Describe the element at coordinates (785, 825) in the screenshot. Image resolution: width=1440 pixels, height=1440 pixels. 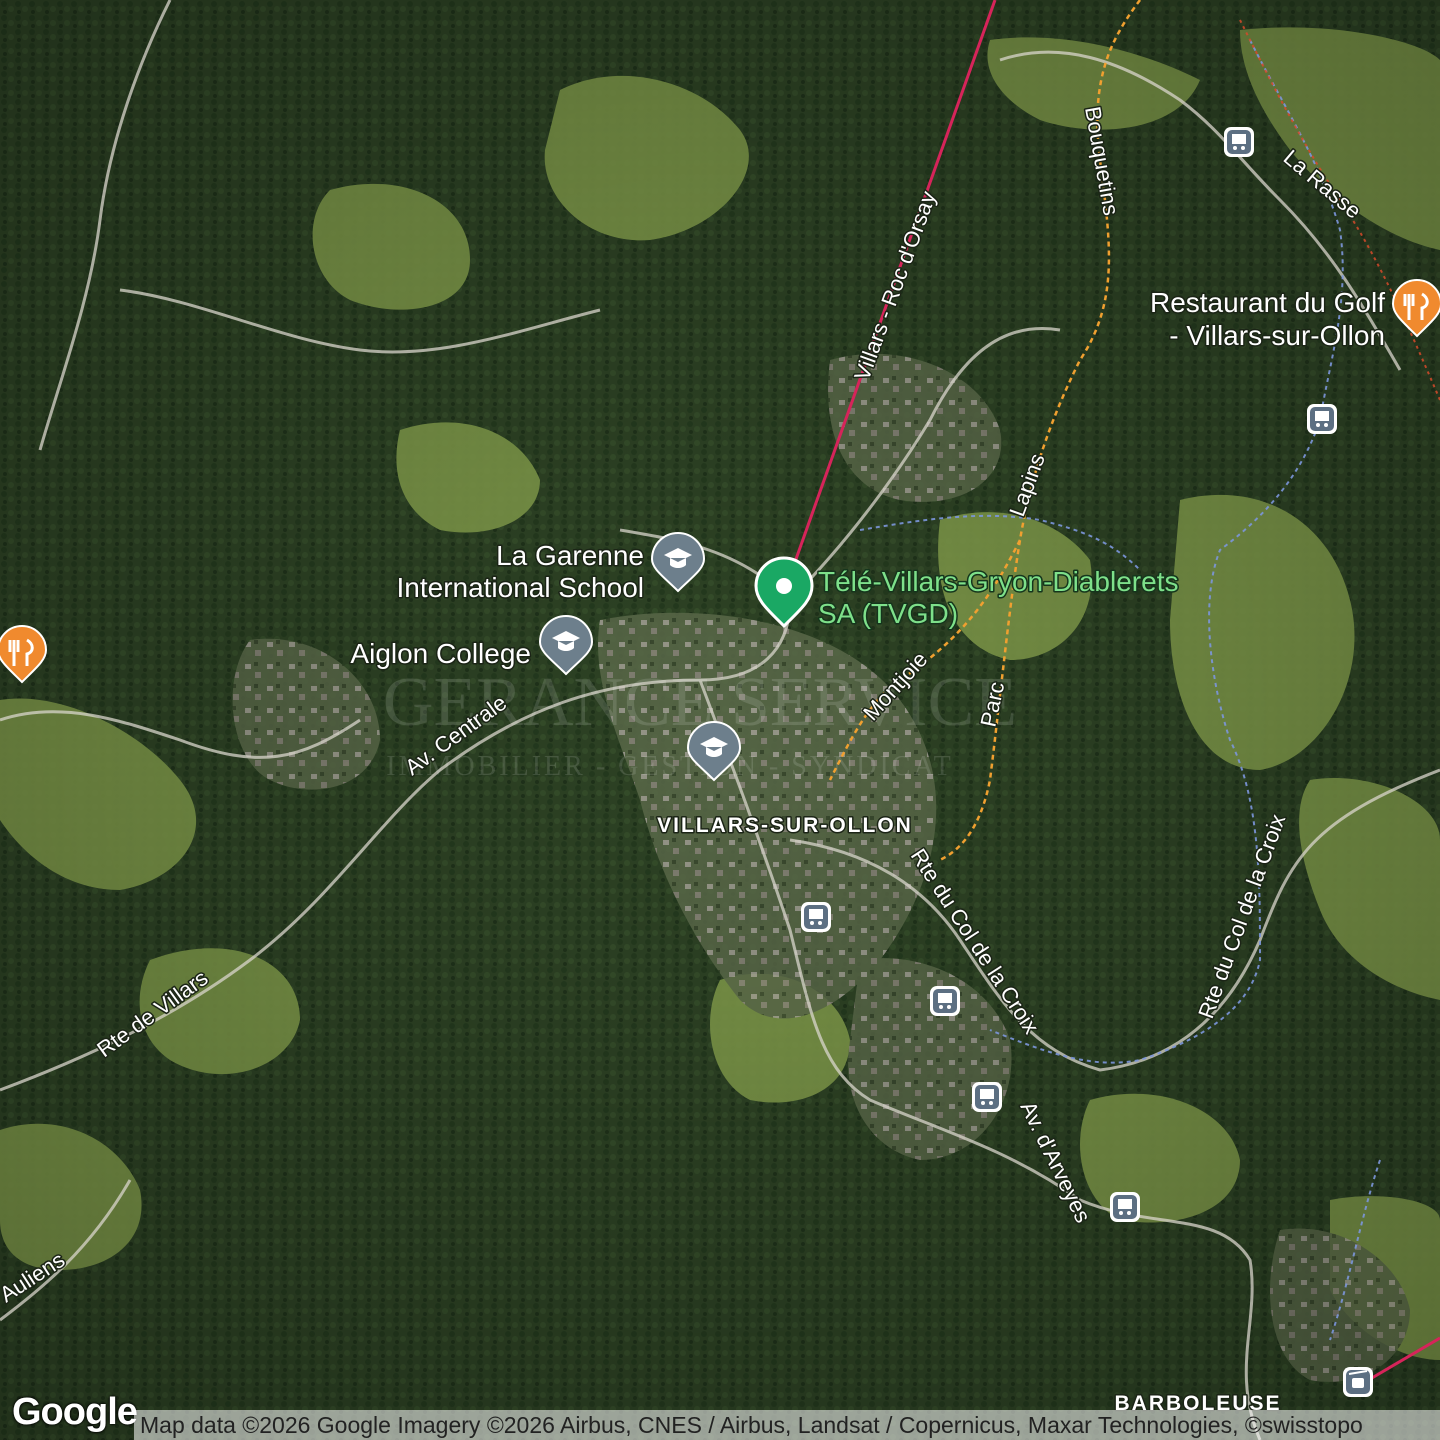
I see `place-label-villars-sur-ollon: VILLARS-SUR-OLLON` at that location.